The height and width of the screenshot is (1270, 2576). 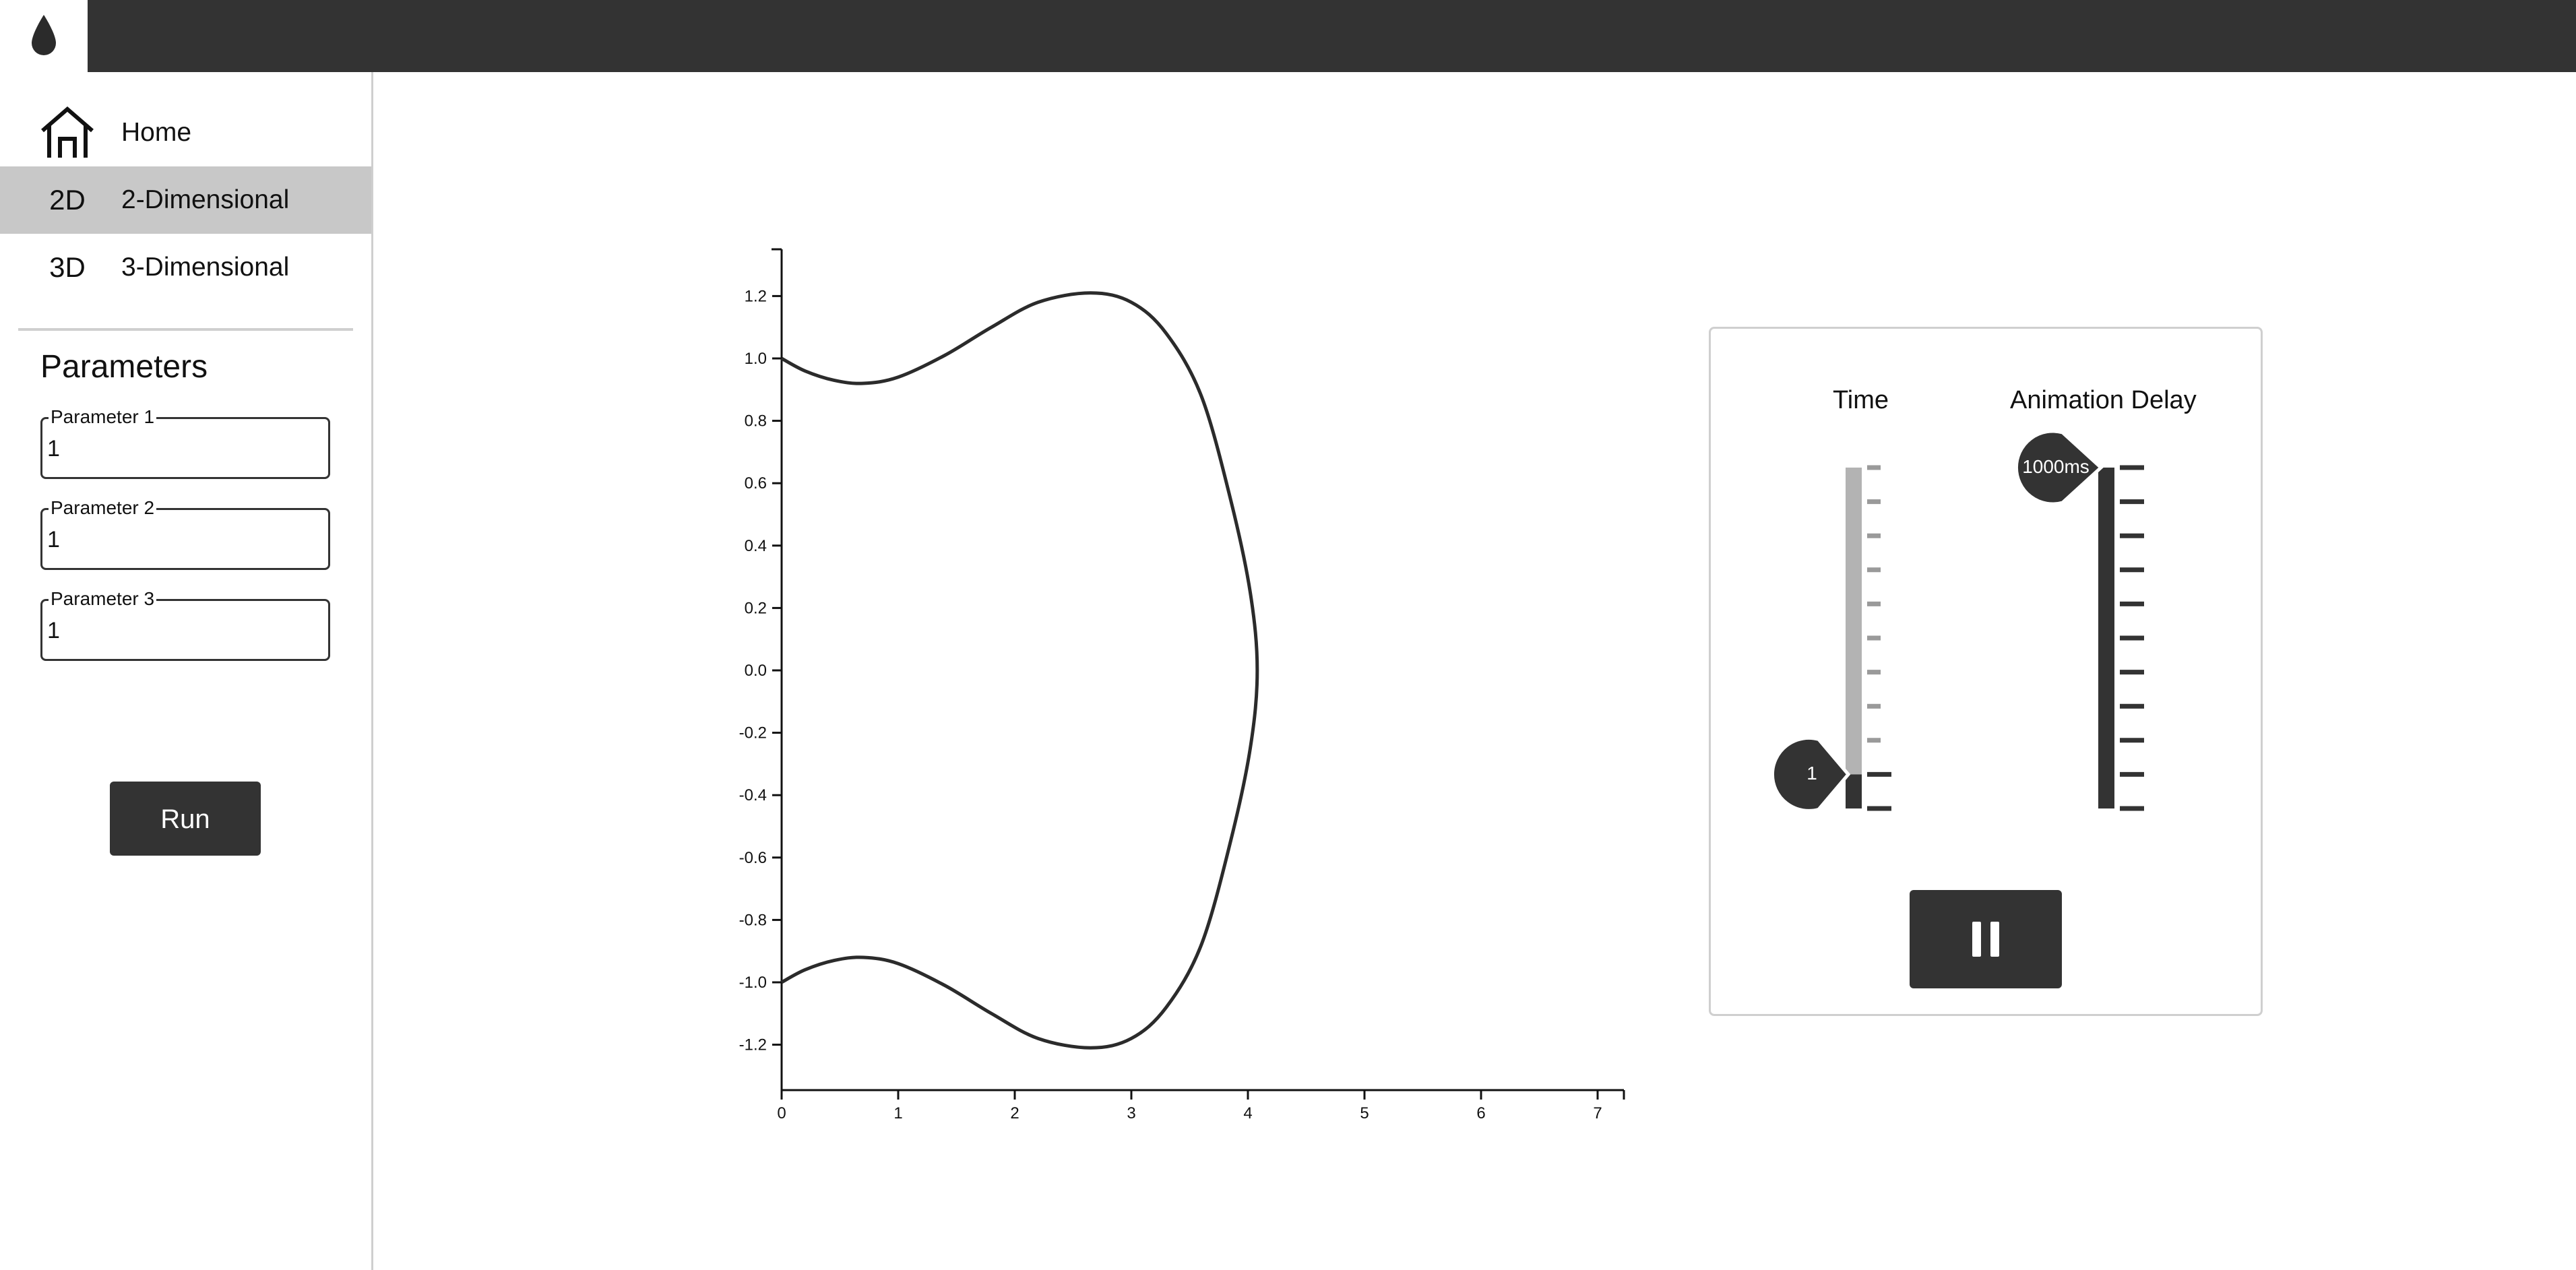 I want to click on curve-line, so click(x=1019, y=670).